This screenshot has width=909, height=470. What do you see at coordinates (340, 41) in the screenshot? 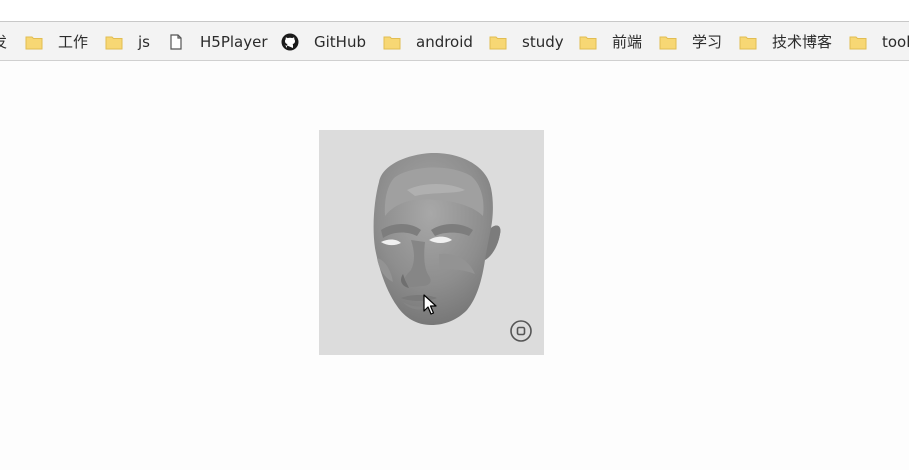
I see `bookmark-label: GitHub` at bounding box center [340, 41].